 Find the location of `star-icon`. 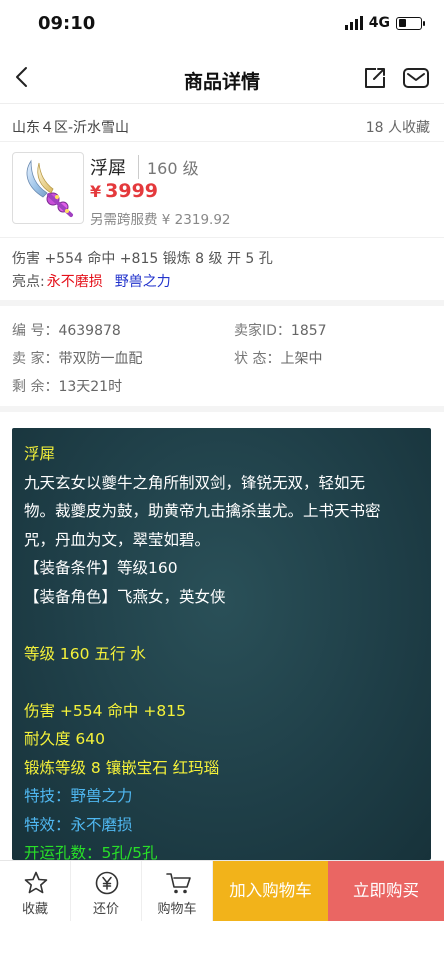

star-icon is located at coordinates (36, 882).